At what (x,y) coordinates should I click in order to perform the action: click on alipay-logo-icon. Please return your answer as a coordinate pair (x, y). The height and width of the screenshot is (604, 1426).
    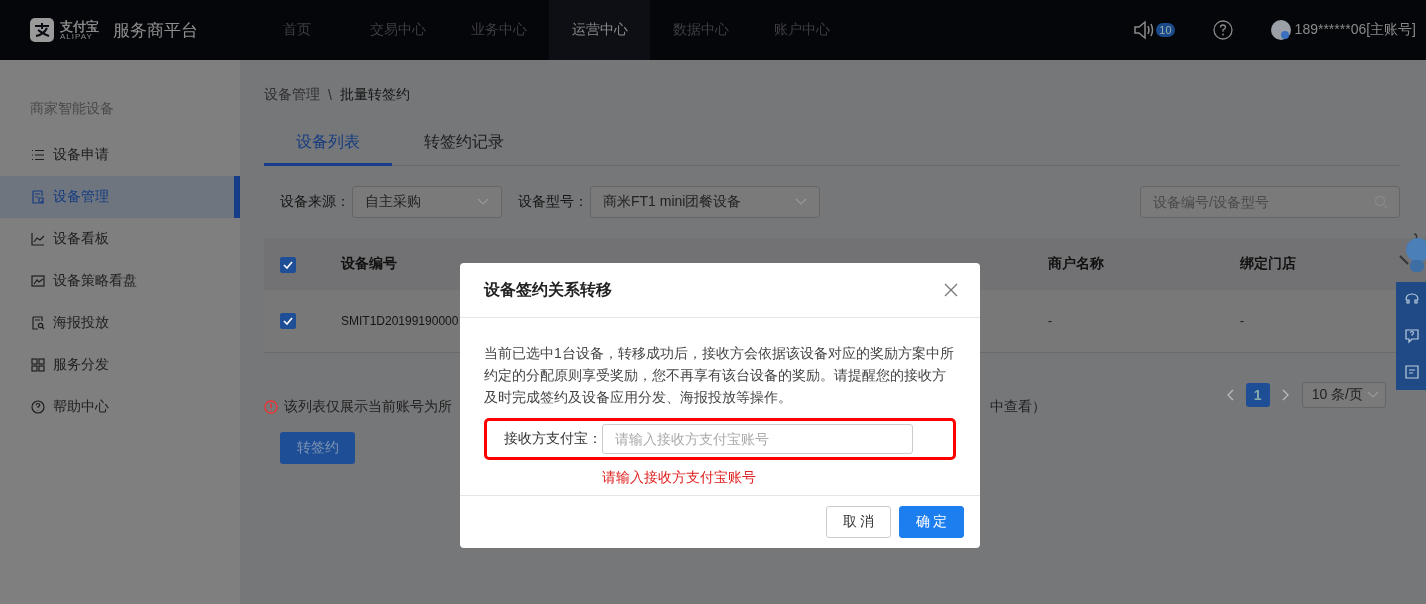
    Looking at the image, I should click on (42, 30).